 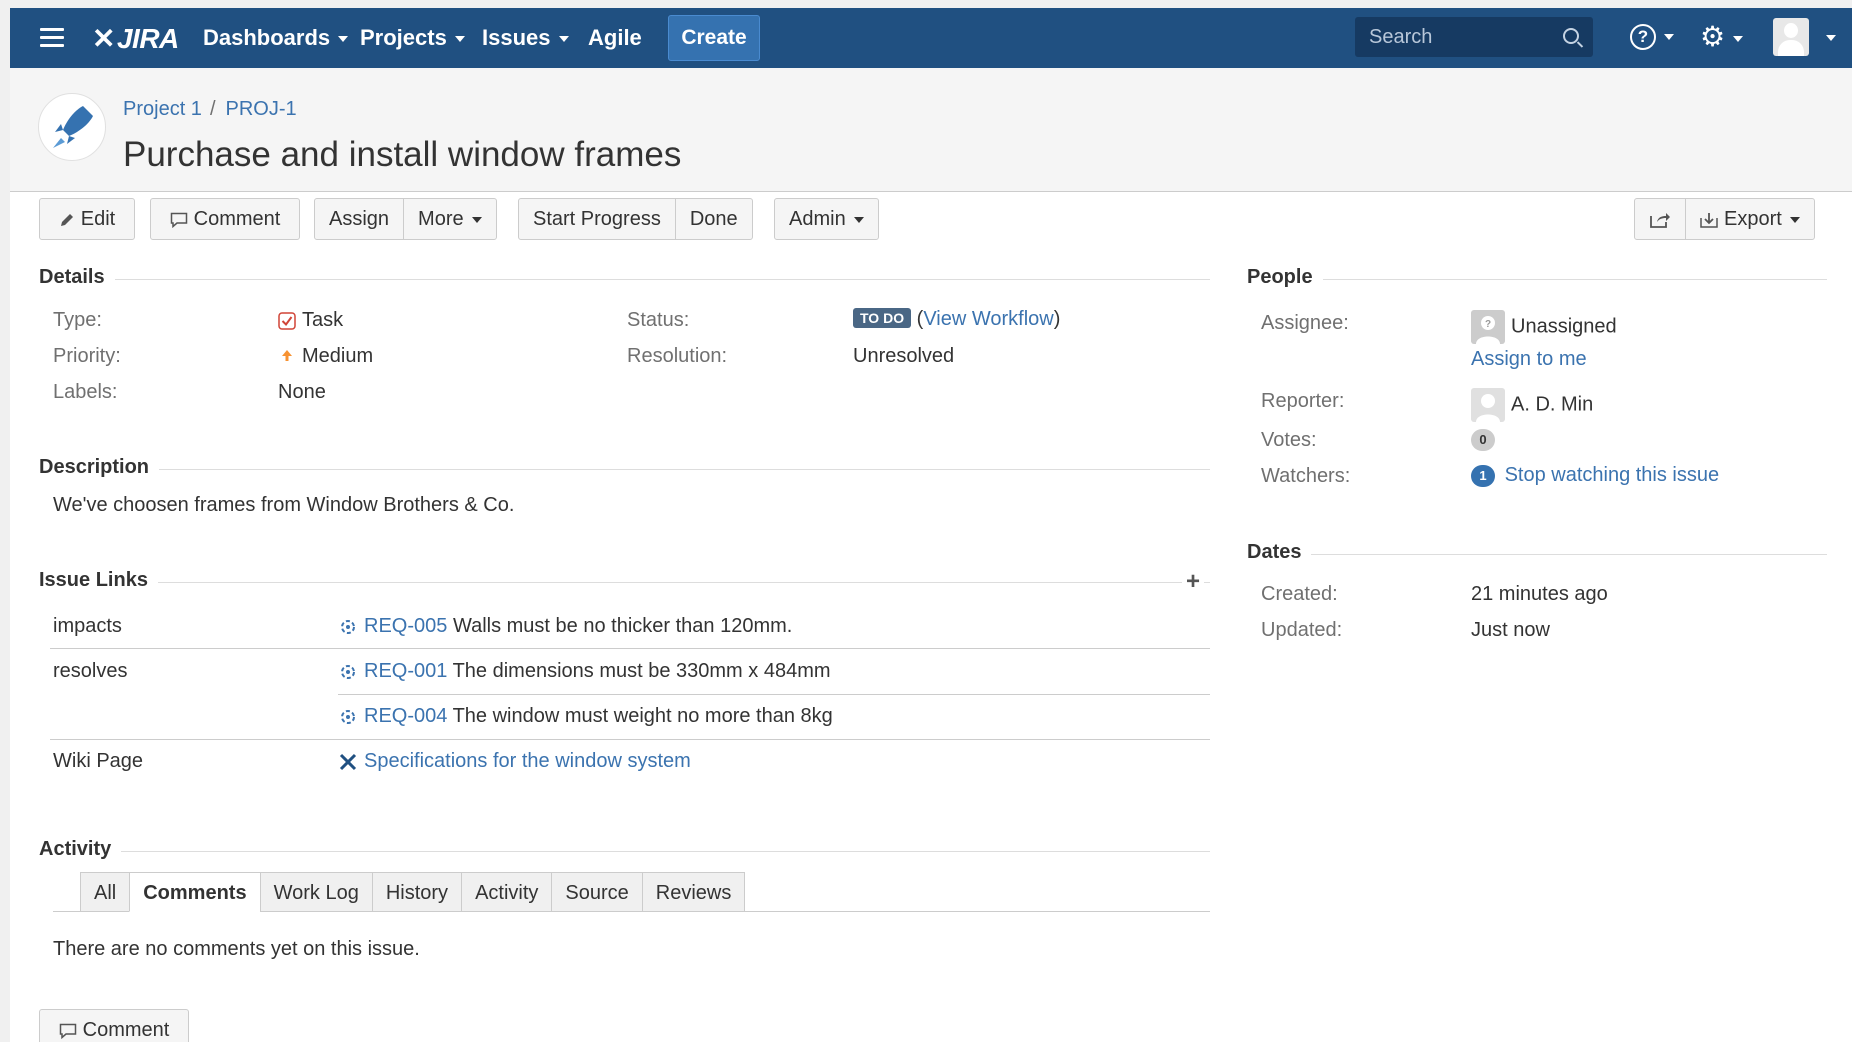 I want to click on req-005-link: REQ-005, so click(x=405, y=626).